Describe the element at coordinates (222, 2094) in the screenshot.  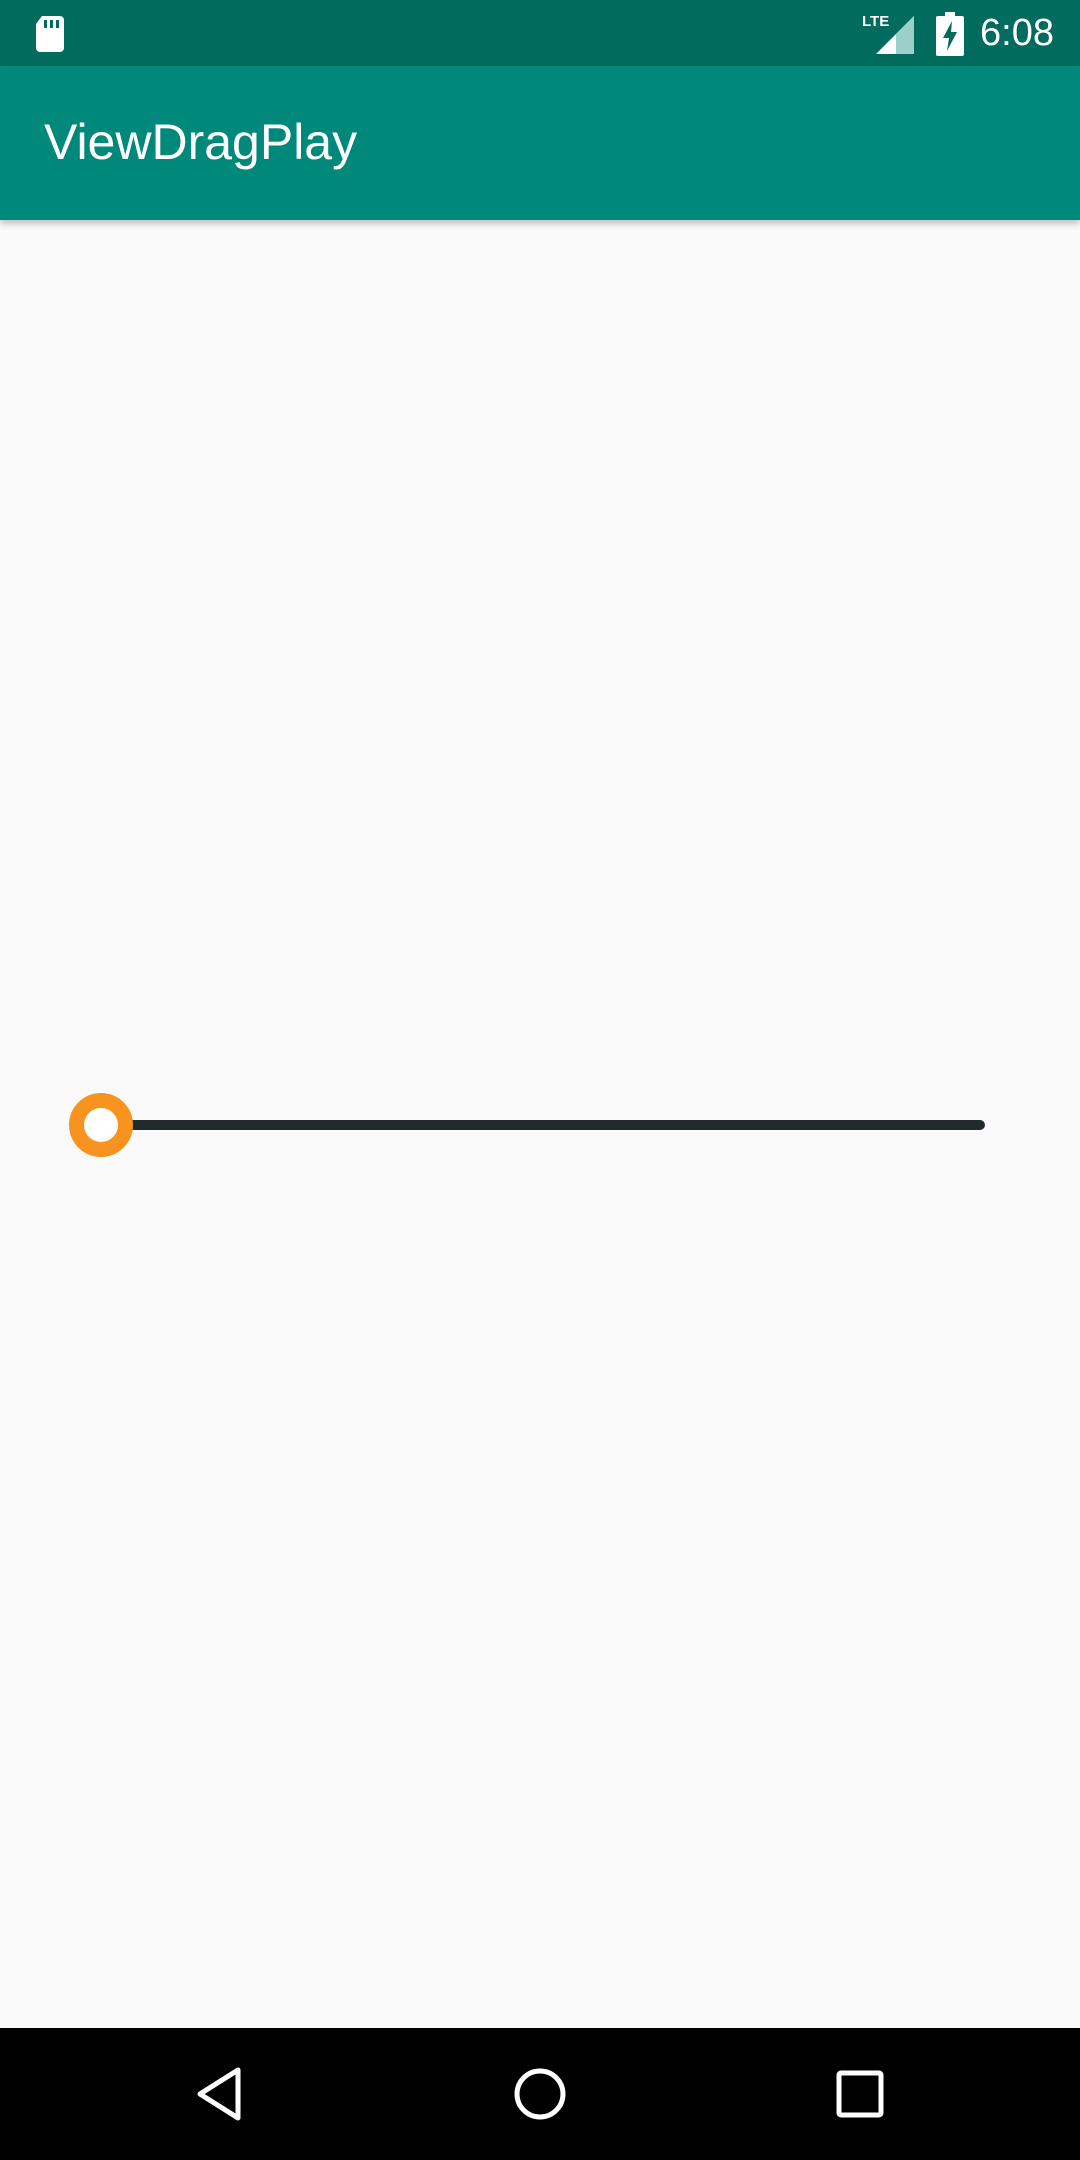
I see `back-icon` at that location.